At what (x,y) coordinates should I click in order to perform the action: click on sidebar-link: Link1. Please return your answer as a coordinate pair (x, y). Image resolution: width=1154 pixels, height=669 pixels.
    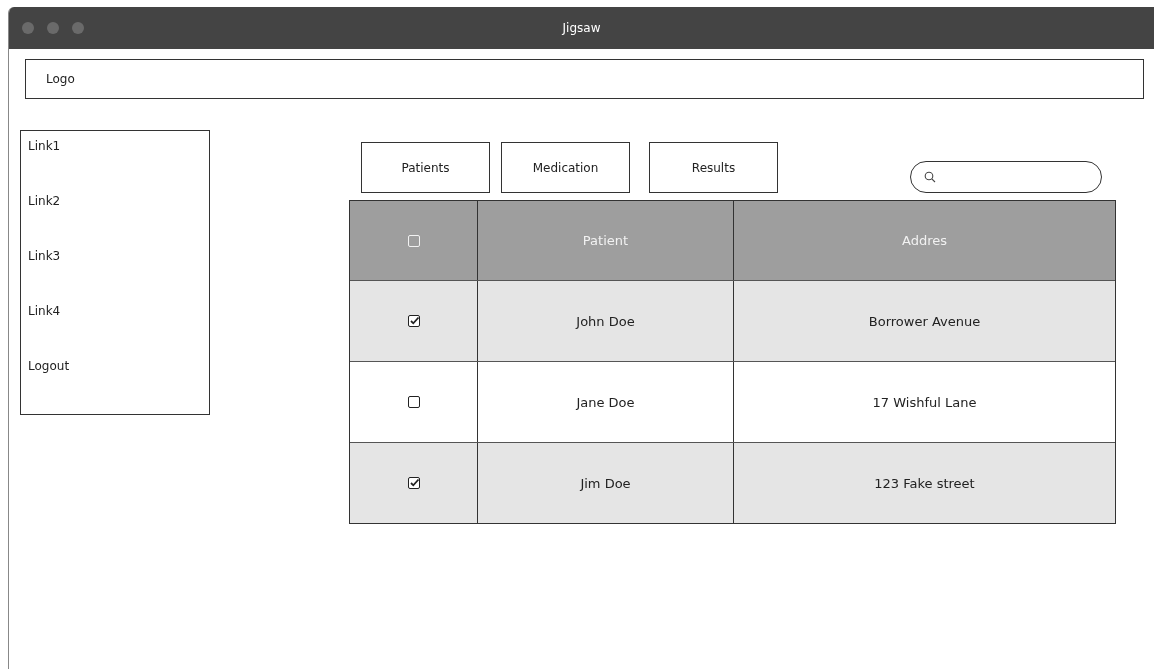
    Looking at the image, I should click on (115, 166).